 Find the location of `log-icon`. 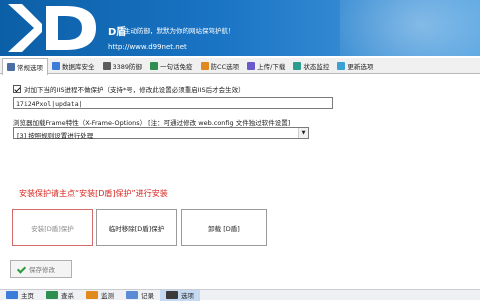

log-icon is located at coordinates (132, 295).